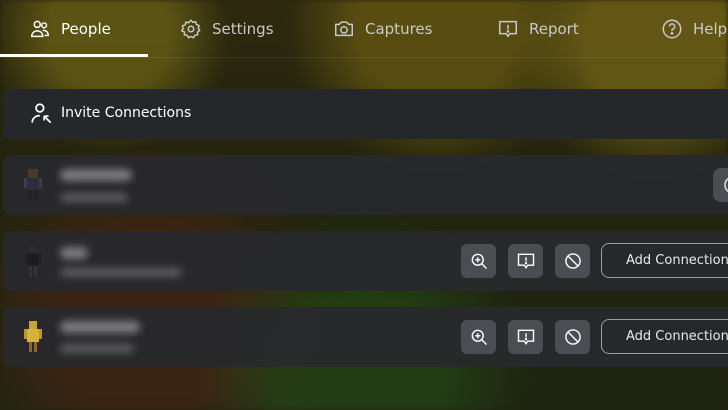 The image size is (728, 410). Describe the element at coordinates (344, 29) in the screenshot. I see `camera-icon` at that location.